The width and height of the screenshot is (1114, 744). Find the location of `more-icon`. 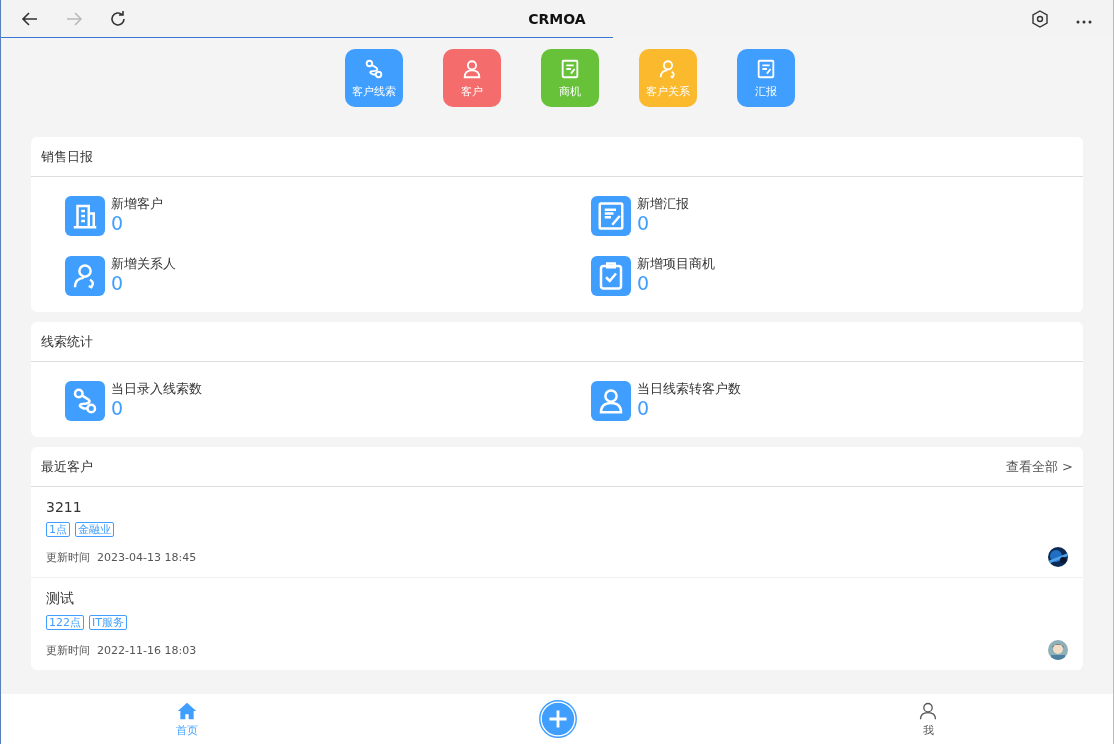

more-icon is located at coordinates (1084, 21).